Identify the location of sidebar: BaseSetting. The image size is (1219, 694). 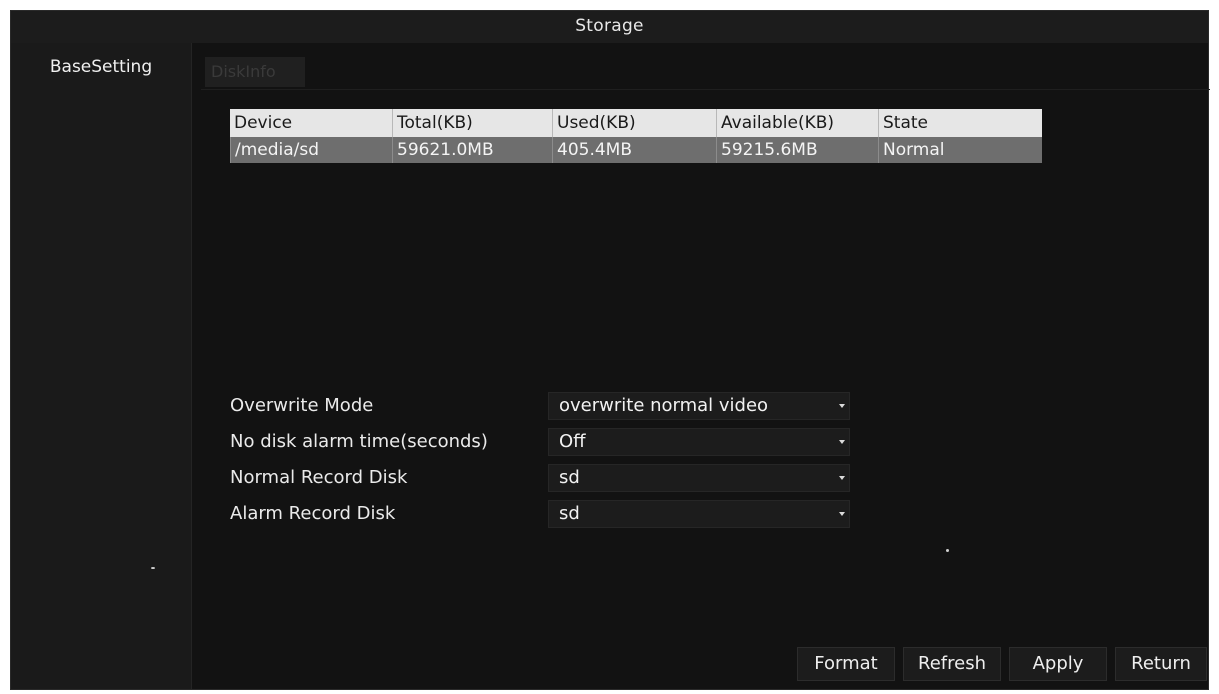
(101, 366).